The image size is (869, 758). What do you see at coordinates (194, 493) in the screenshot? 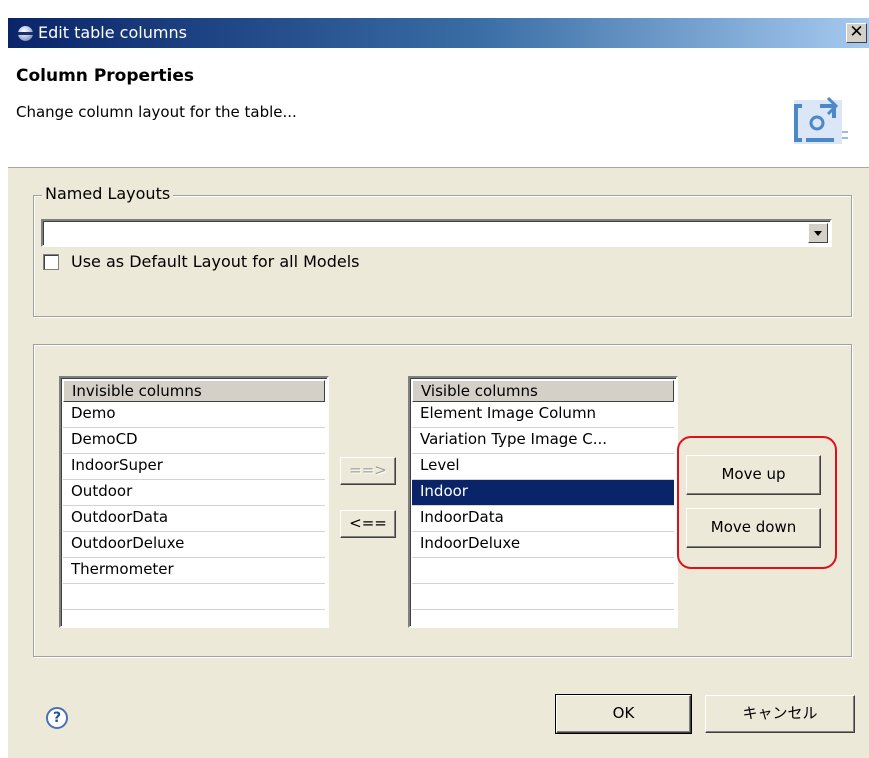
I see `list-item: Outdoor` at bounding box center [194, 493].